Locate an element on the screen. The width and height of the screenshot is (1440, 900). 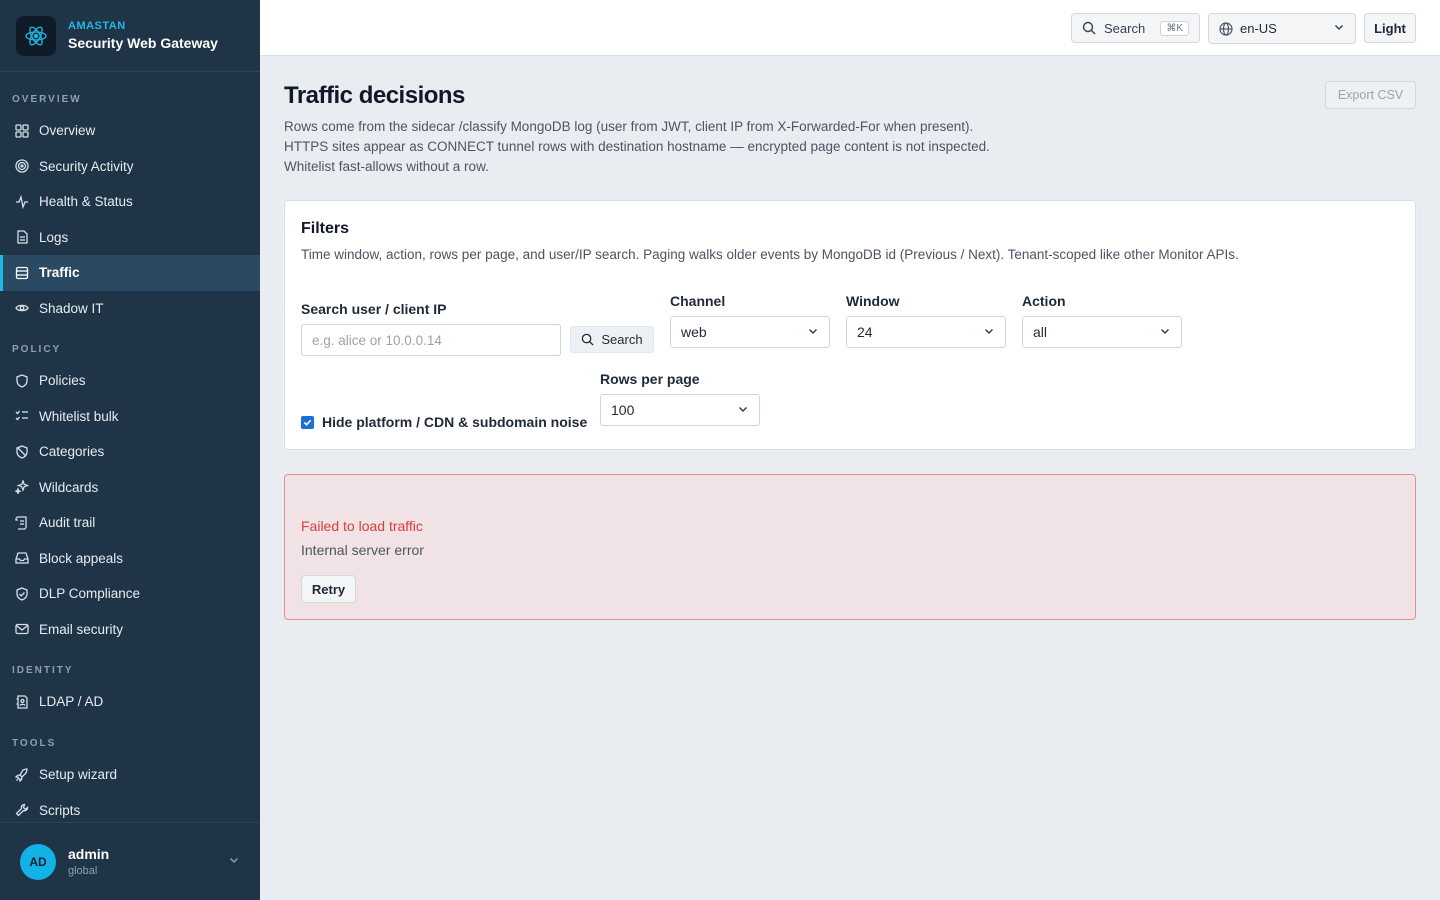
error-title: Failed to load traffic is located at coordinates (362, 526).